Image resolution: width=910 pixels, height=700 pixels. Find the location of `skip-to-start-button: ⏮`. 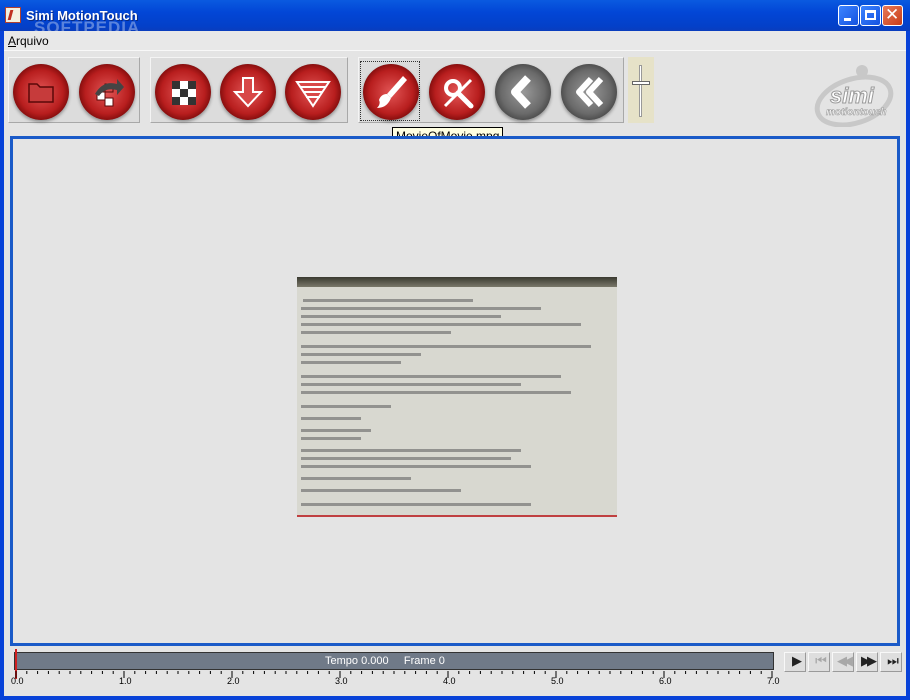

skip-to-start-button: ⏮ is located at coordinates (819, 662).